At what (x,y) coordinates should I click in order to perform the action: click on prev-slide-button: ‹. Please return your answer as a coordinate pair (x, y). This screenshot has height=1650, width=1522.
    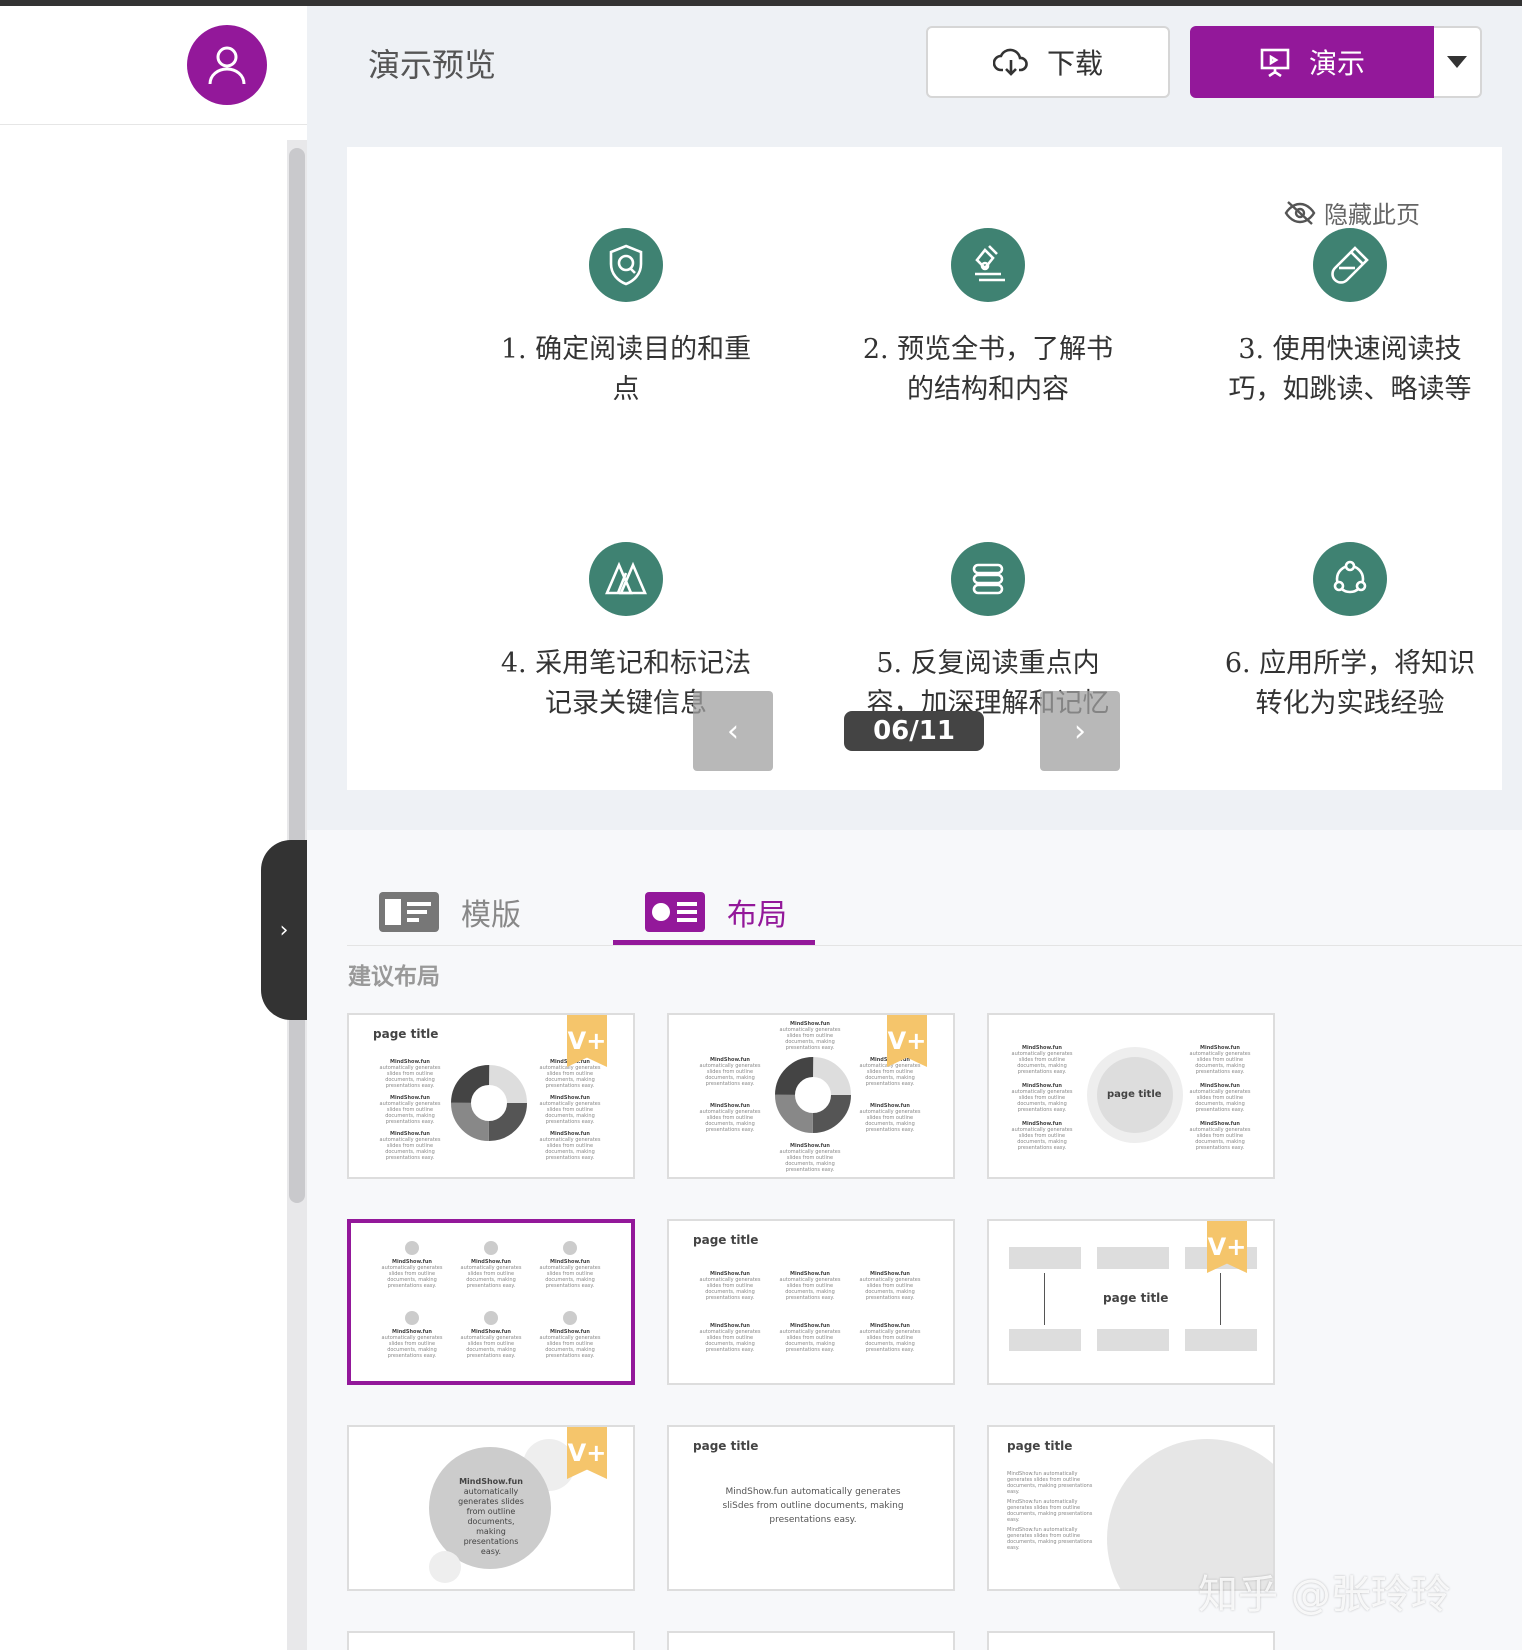
    Looking at the image, I should click on (733, 731).